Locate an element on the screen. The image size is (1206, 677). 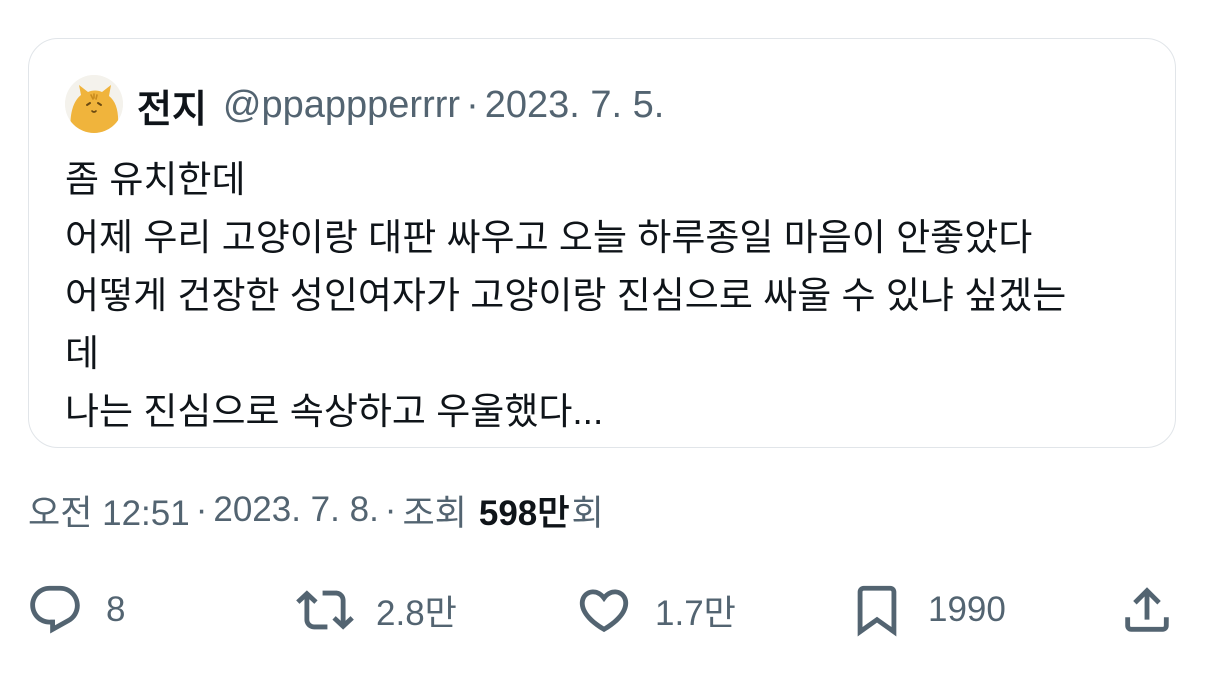
speech-bubble-icon is located at coordinates (55, 610).